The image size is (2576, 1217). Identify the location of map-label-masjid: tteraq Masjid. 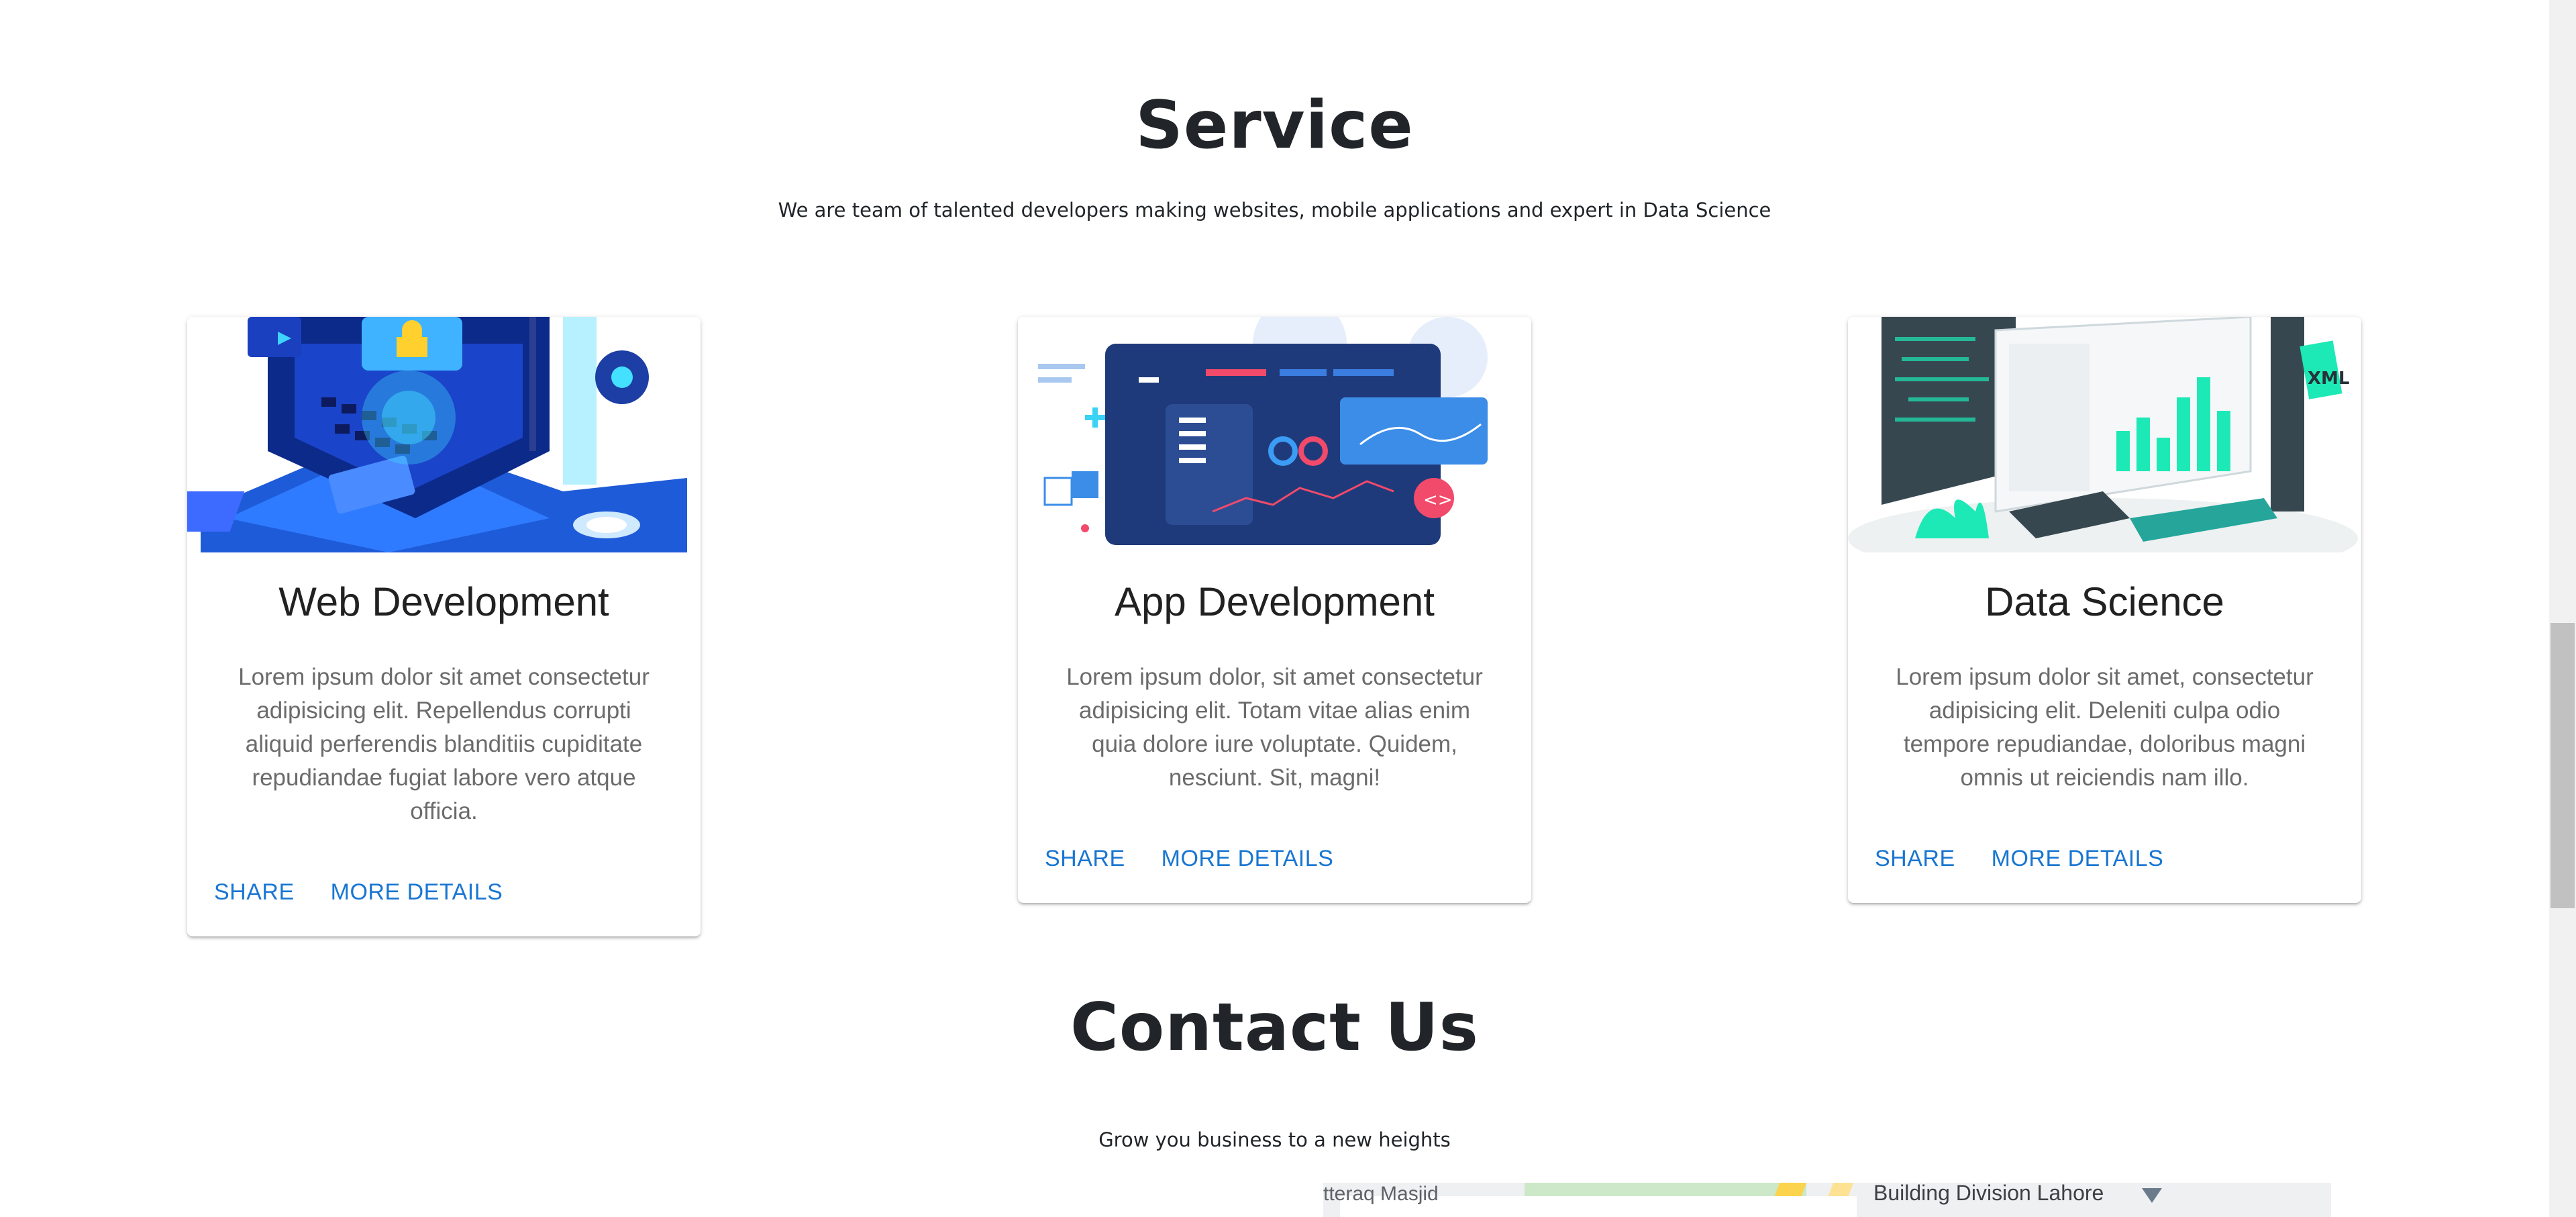
(1381, 1194).